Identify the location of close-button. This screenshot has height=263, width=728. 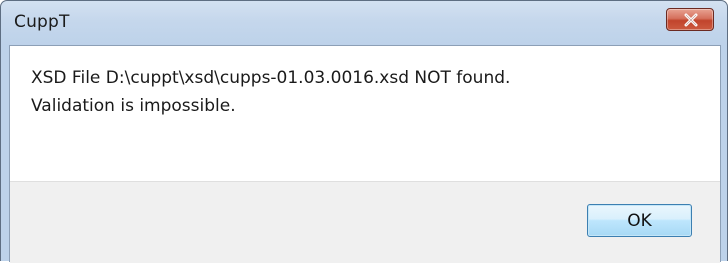
(690, 19).